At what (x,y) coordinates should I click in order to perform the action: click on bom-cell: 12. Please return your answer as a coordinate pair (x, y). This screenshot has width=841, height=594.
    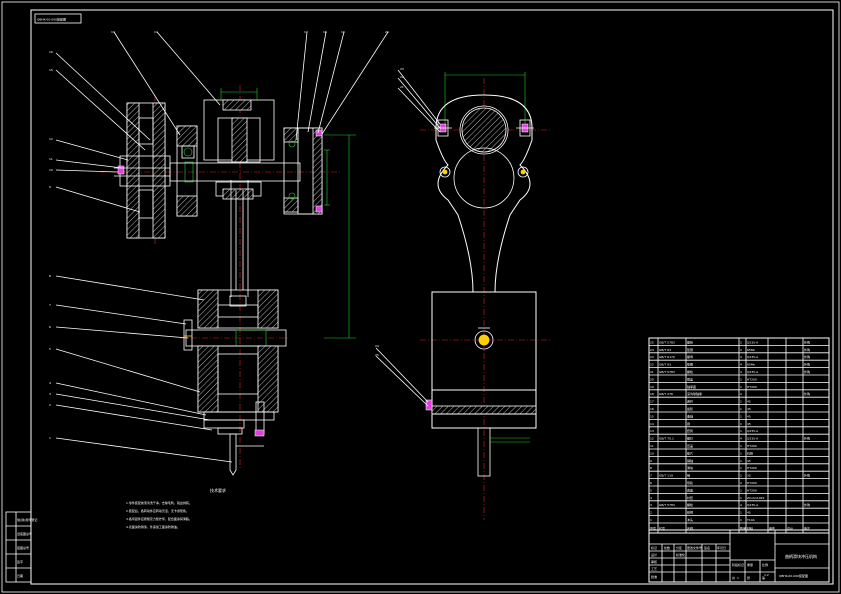
    Looking at the image, I should click on (652, 439).